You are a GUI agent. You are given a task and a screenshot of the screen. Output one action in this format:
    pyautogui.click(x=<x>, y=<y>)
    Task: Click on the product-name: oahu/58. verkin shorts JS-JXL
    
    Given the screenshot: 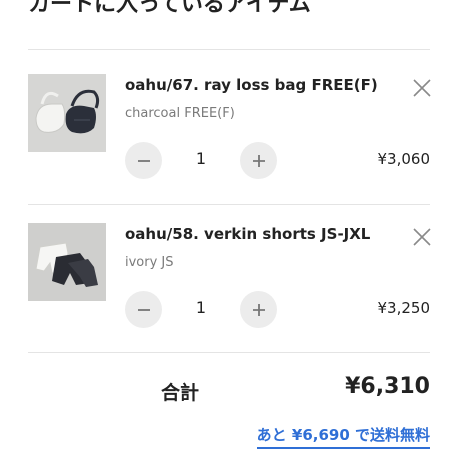 What is the action you would take?
    pyautogui.click(x=247, y=234)
    